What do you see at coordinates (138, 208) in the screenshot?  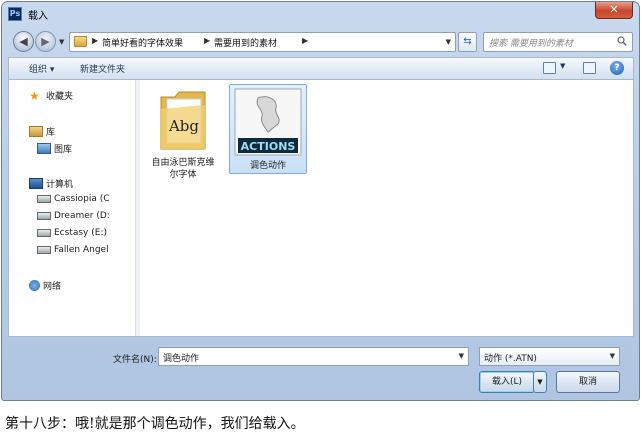 I see `navigation-scrollbar` at bounding box center [138, 208].